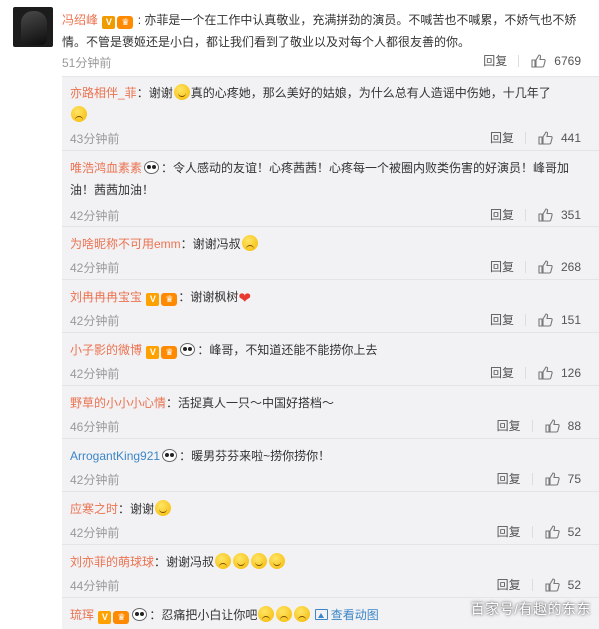 This screenshot has width=599, height=629. What do you see at coordinates (95, 139) in the screenshot?
I see `reply-time: 43分钟前` at bounding box center [95, 139].